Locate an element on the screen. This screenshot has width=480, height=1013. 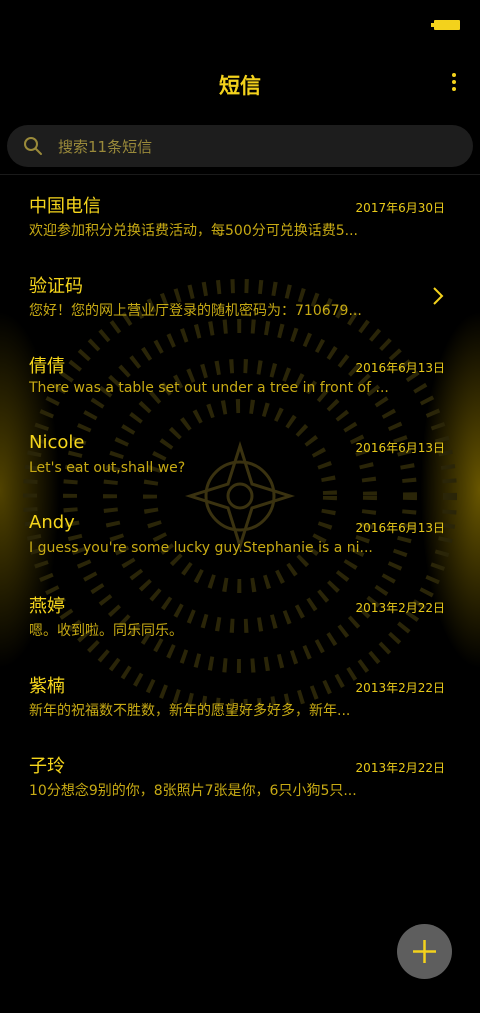
contact-name: Andy is located at coordinates (52, 522).